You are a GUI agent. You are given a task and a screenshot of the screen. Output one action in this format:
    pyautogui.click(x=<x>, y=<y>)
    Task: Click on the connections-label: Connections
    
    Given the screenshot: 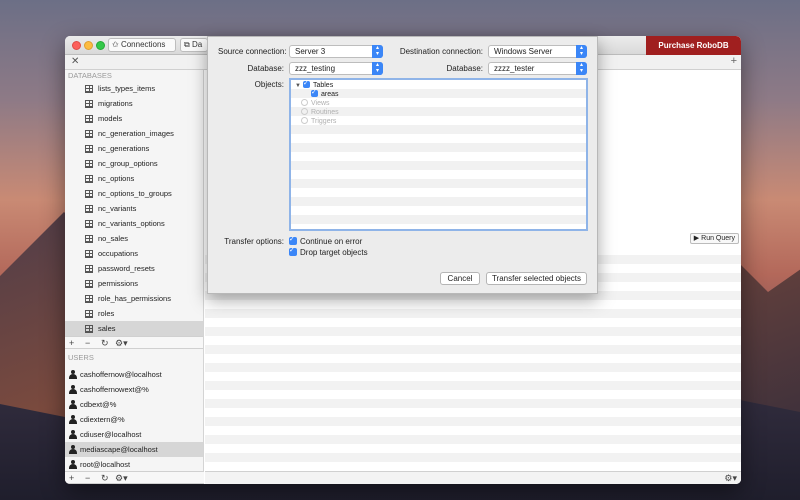 What is the action you would take?
    pyautogui.click(x=143, y=44)
    